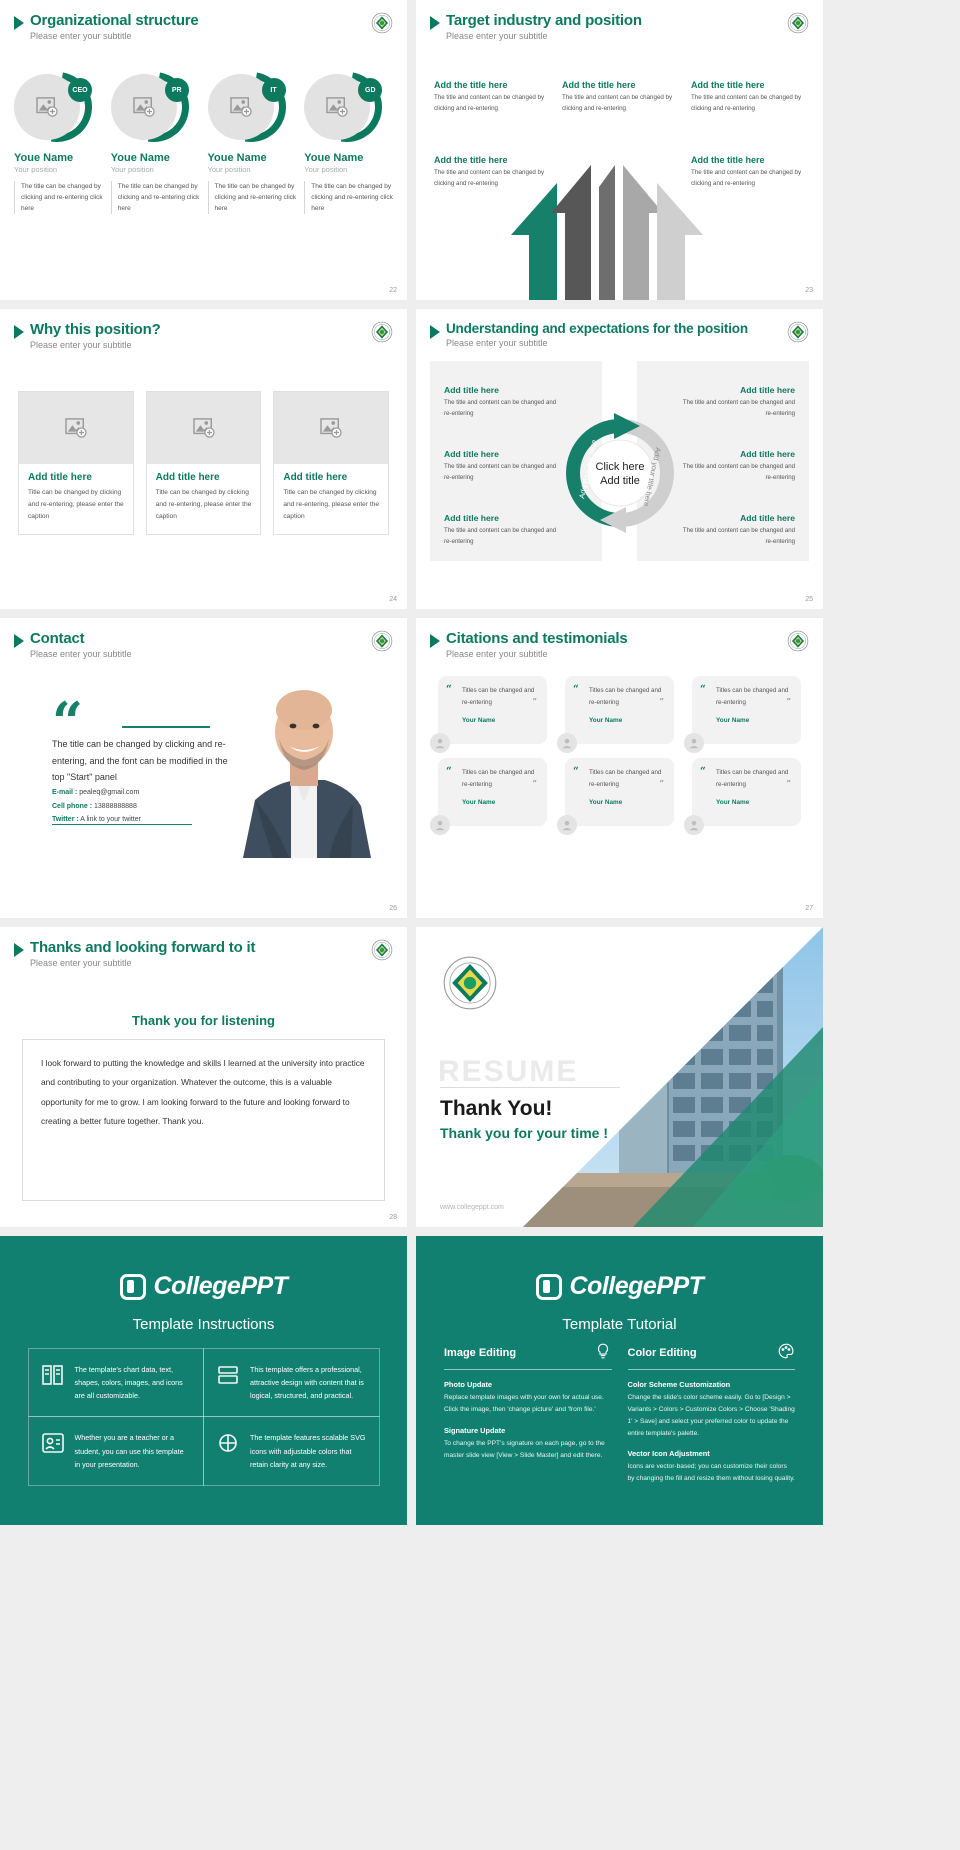  What do you see at coordinates (703, 771) in the screenshot?
I see `quote-open-icon: “` at bounding box center [703, 771].